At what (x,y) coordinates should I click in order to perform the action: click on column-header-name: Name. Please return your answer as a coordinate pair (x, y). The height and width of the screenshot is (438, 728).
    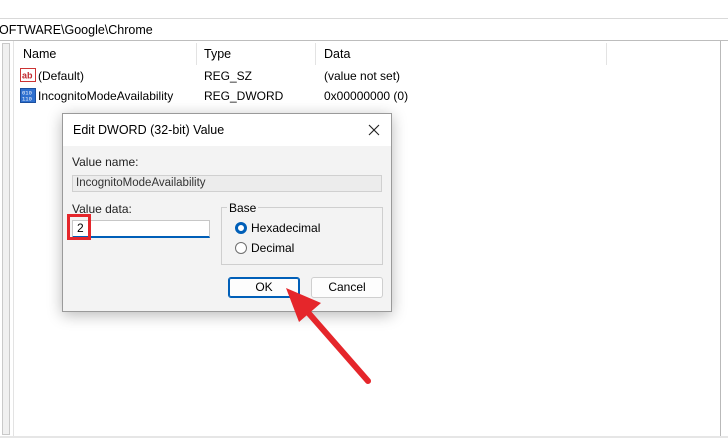
    Looking at the image, I should click on (39, 54).